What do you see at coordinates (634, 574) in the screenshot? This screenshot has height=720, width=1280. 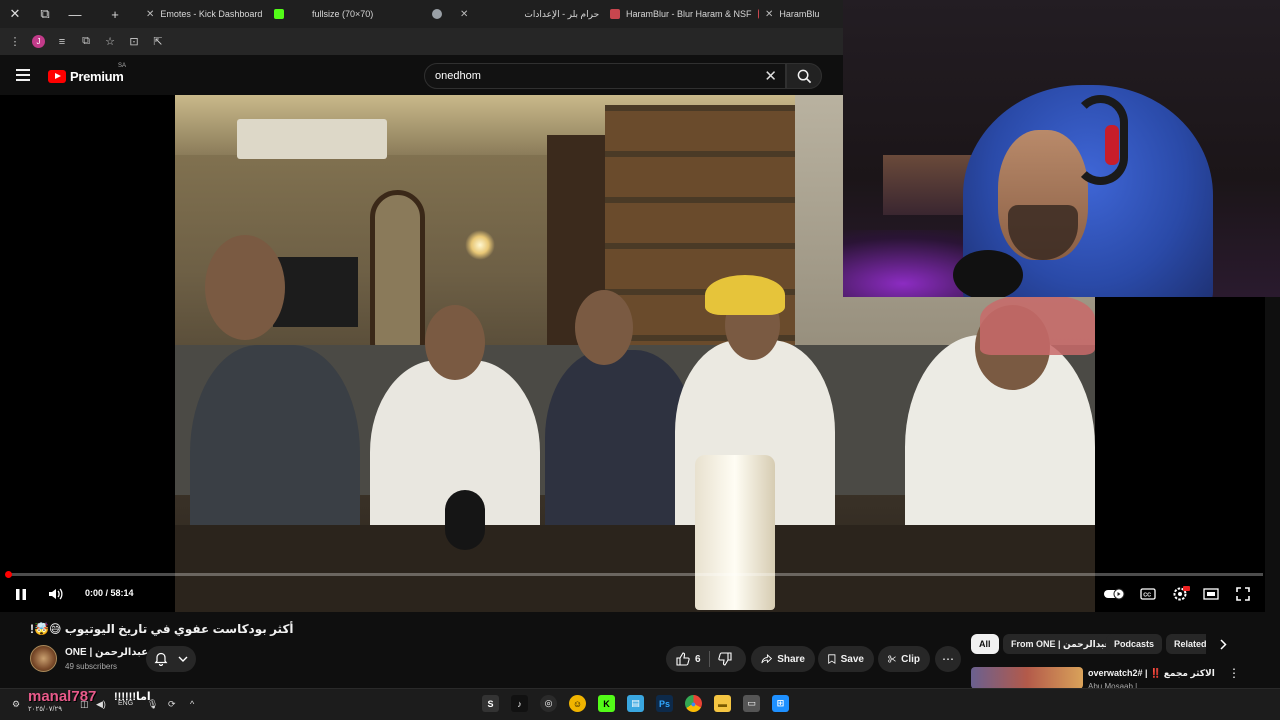 I see `video-progress-bar` at bounding box center [634, 574].